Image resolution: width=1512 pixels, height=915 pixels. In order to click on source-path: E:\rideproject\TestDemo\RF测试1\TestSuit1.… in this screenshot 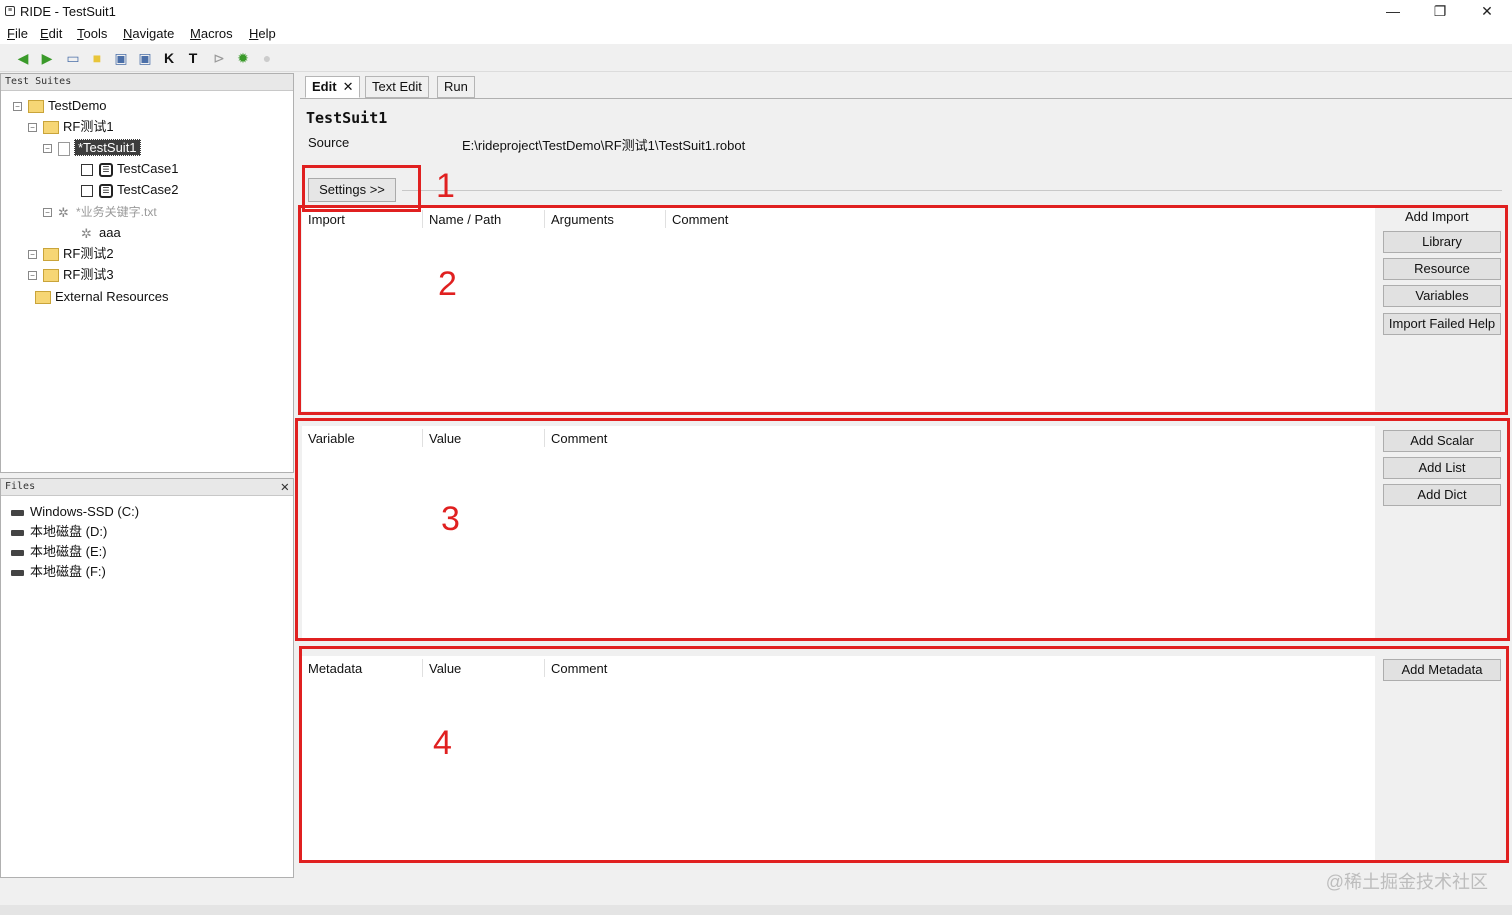, I will do `click(604, 145)`.